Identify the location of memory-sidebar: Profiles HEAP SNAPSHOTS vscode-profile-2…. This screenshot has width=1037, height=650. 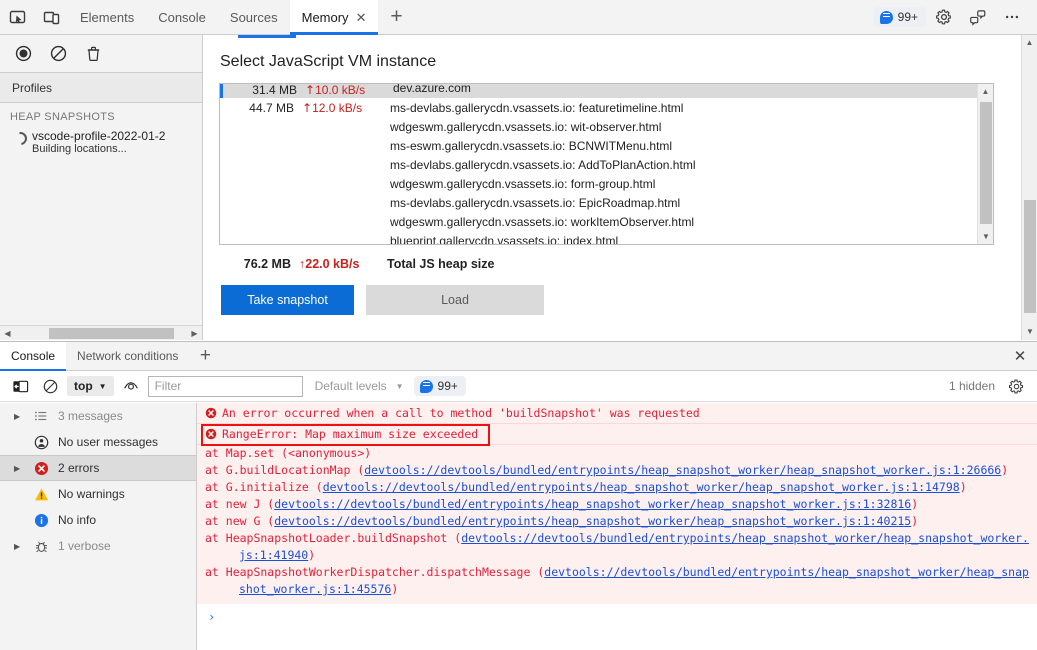
(101, 187).